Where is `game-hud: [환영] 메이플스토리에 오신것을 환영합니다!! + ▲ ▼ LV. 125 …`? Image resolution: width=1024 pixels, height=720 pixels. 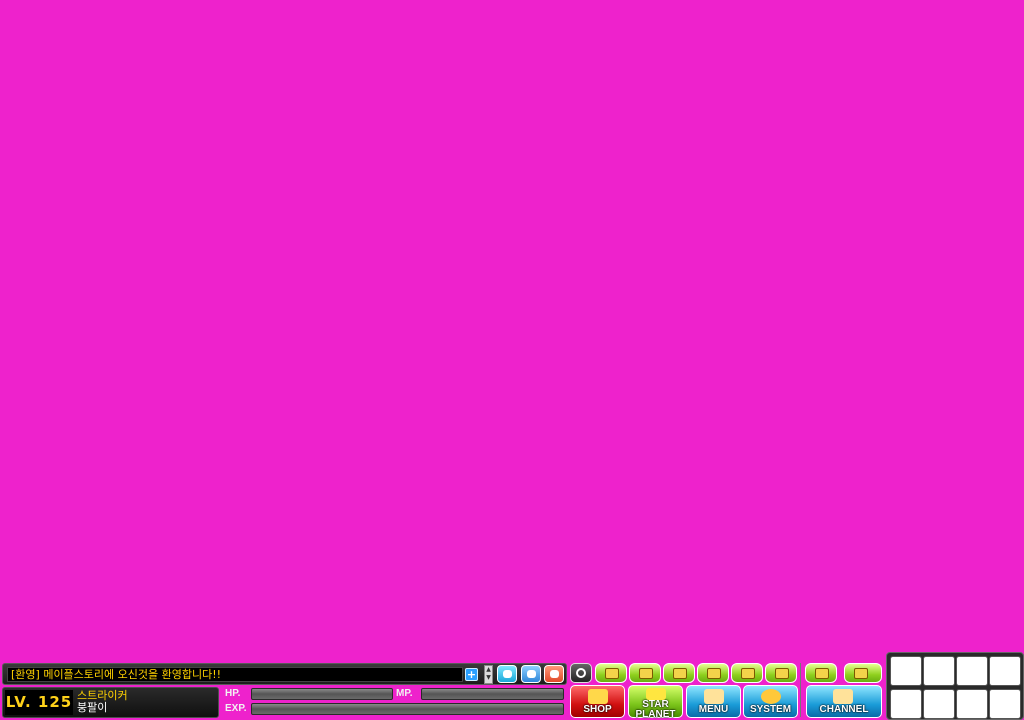
game-hud: [환영] 메이플스토리에 오신것을 환영합니다!! + ▲ ▼ LV. 125 … is located at coordinates (512, 686).